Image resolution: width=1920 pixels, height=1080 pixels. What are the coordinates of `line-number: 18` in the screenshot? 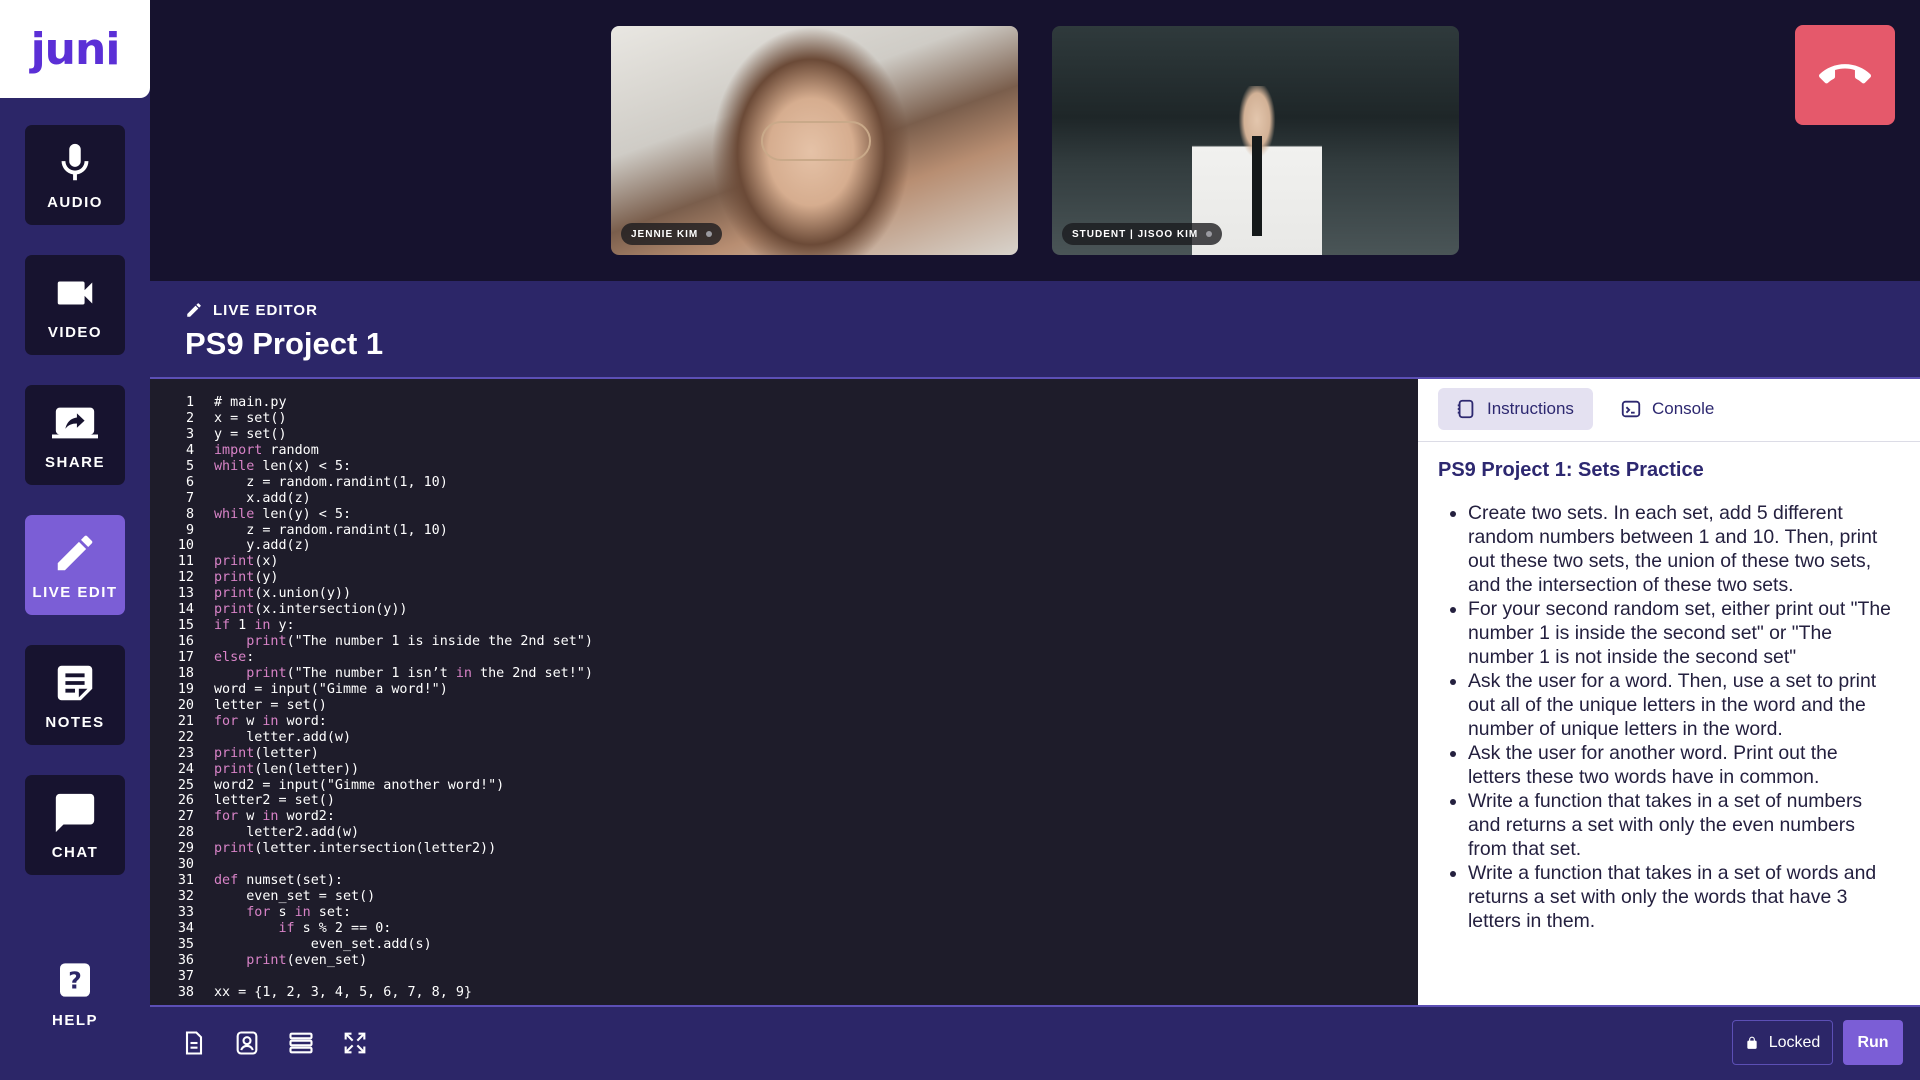 It's located at (185, 673).